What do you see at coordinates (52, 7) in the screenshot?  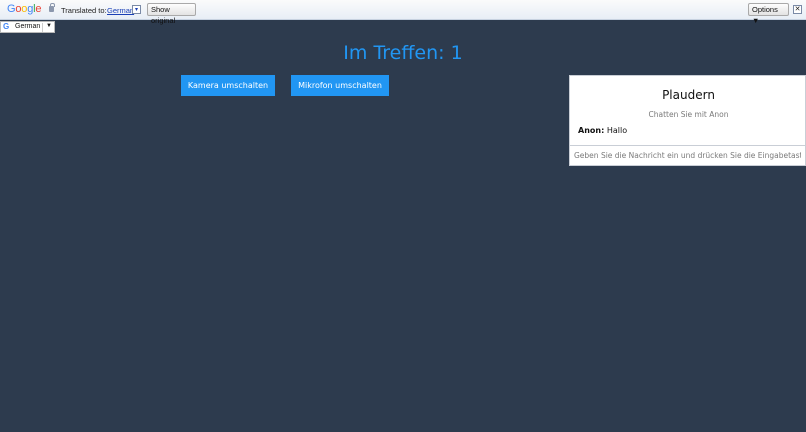 I see `lock-icon` at bounding box center [52, 7].